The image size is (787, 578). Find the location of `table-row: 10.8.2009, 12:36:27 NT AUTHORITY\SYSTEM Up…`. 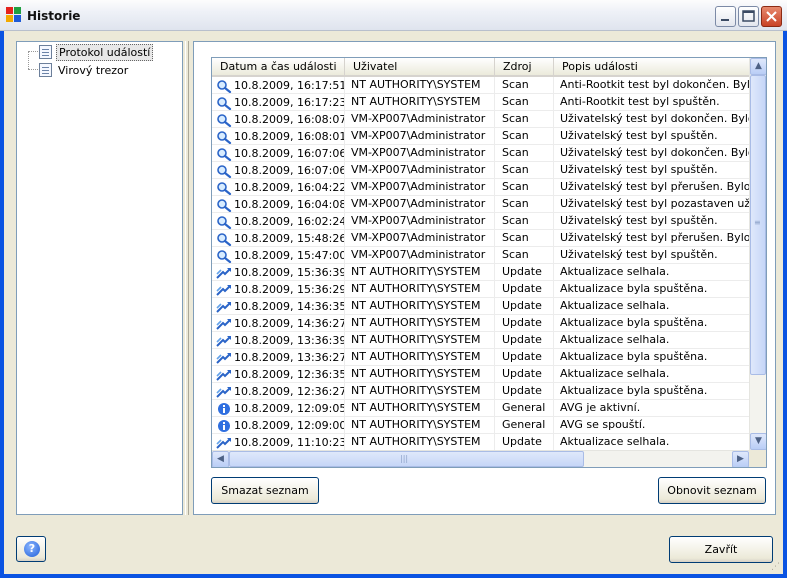

table-row: 10.8.2009, 12:36:27 NT AUTHORITY\SYSTEM Up… is located at coordinates (480, 391).